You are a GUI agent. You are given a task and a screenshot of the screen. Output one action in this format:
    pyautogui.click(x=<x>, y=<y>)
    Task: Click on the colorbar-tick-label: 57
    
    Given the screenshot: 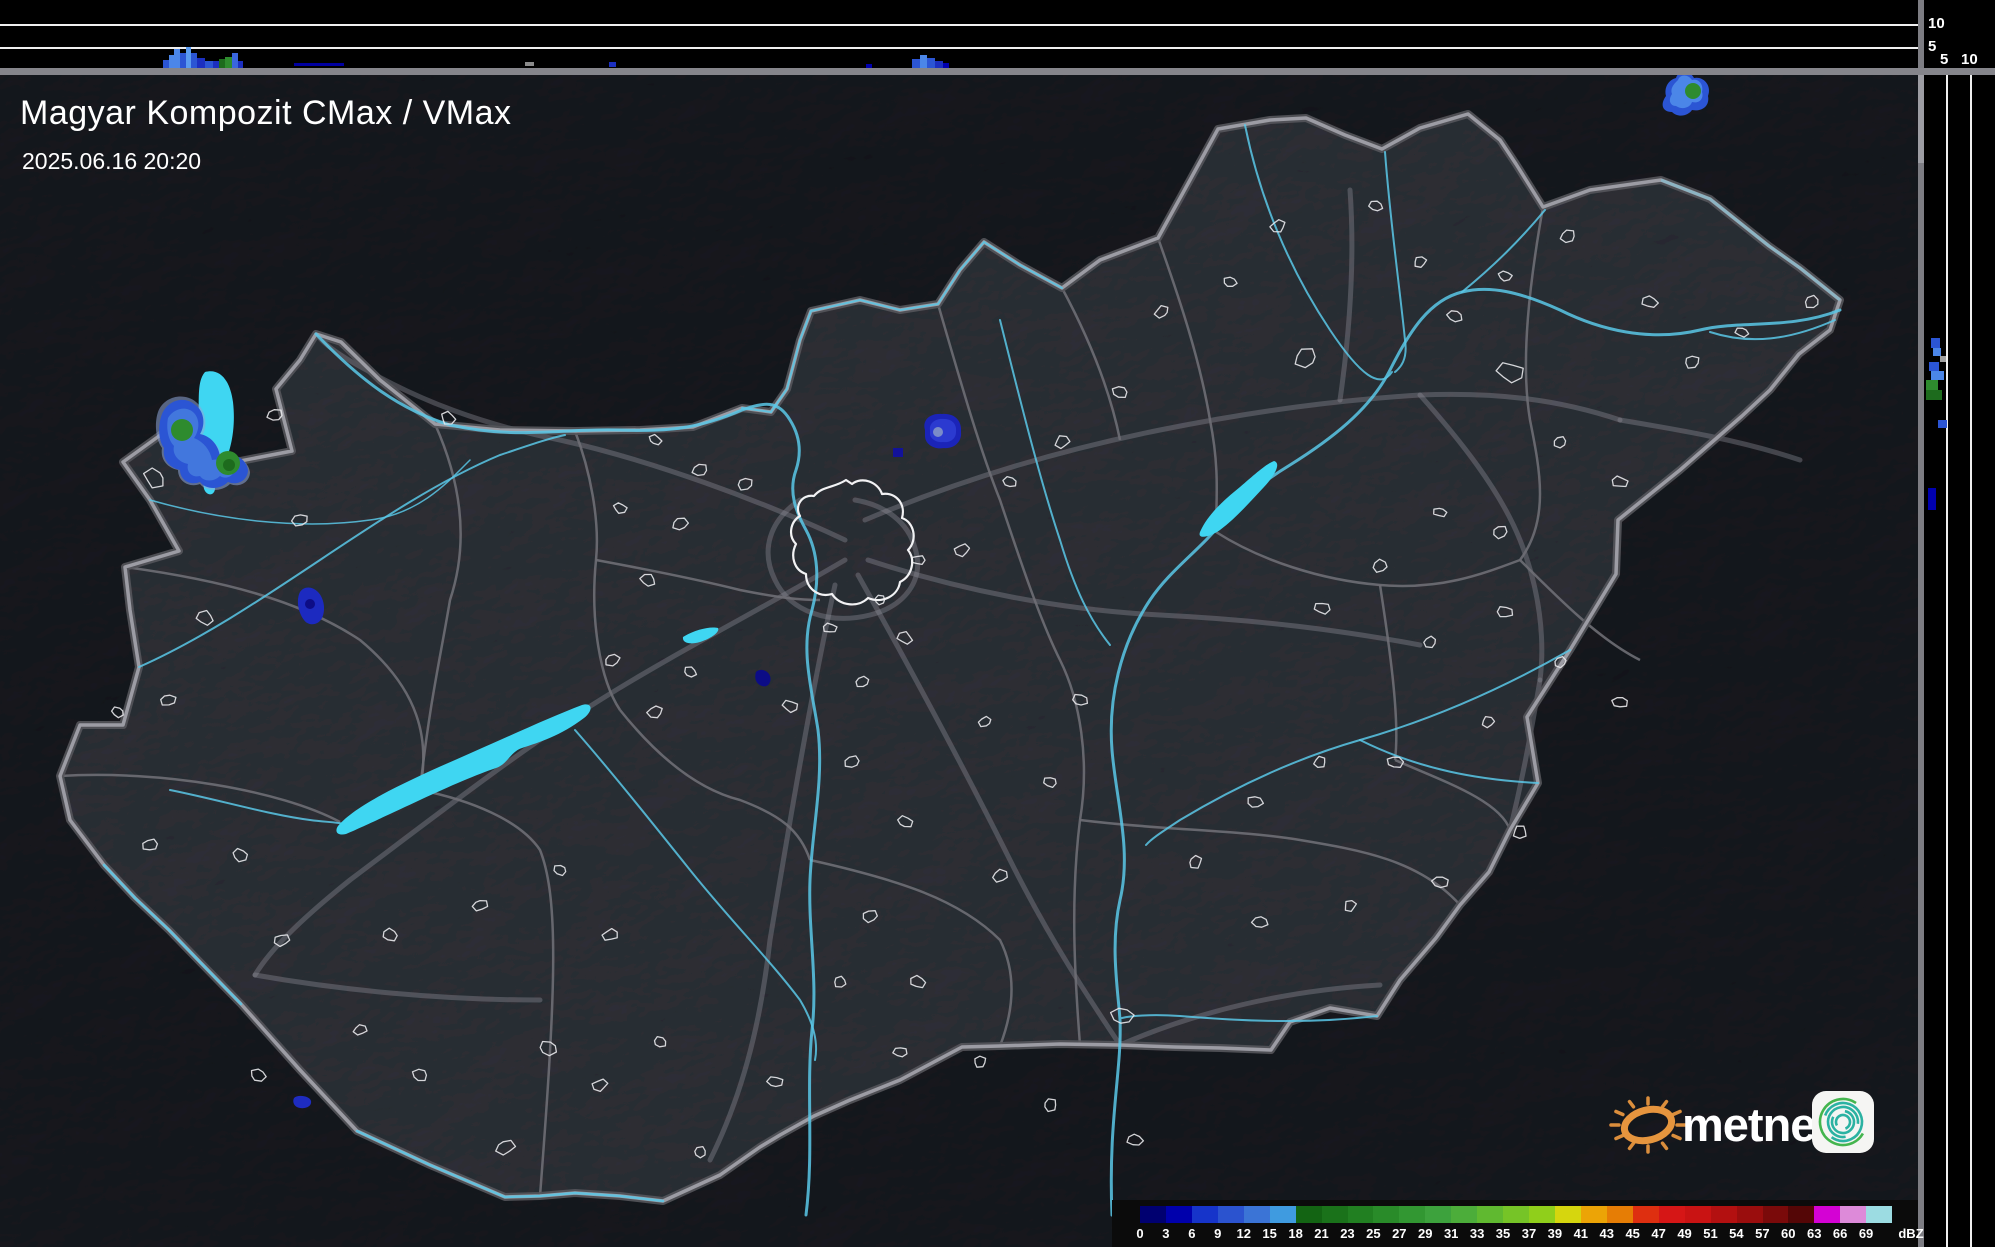 What is the action you would take?
    pyautogui.click(x=1762, y=1233)
    